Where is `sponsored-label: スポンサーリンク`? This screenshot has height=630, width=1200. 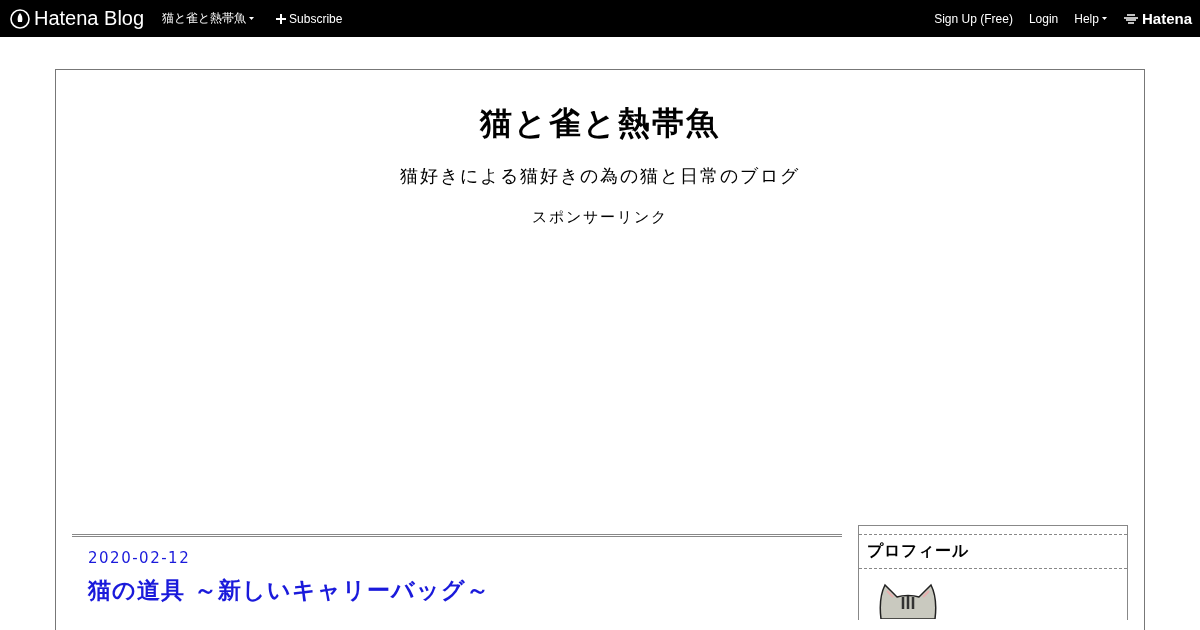 sponsored-label: スポンサーリンク is located at coordinates (600, 217).